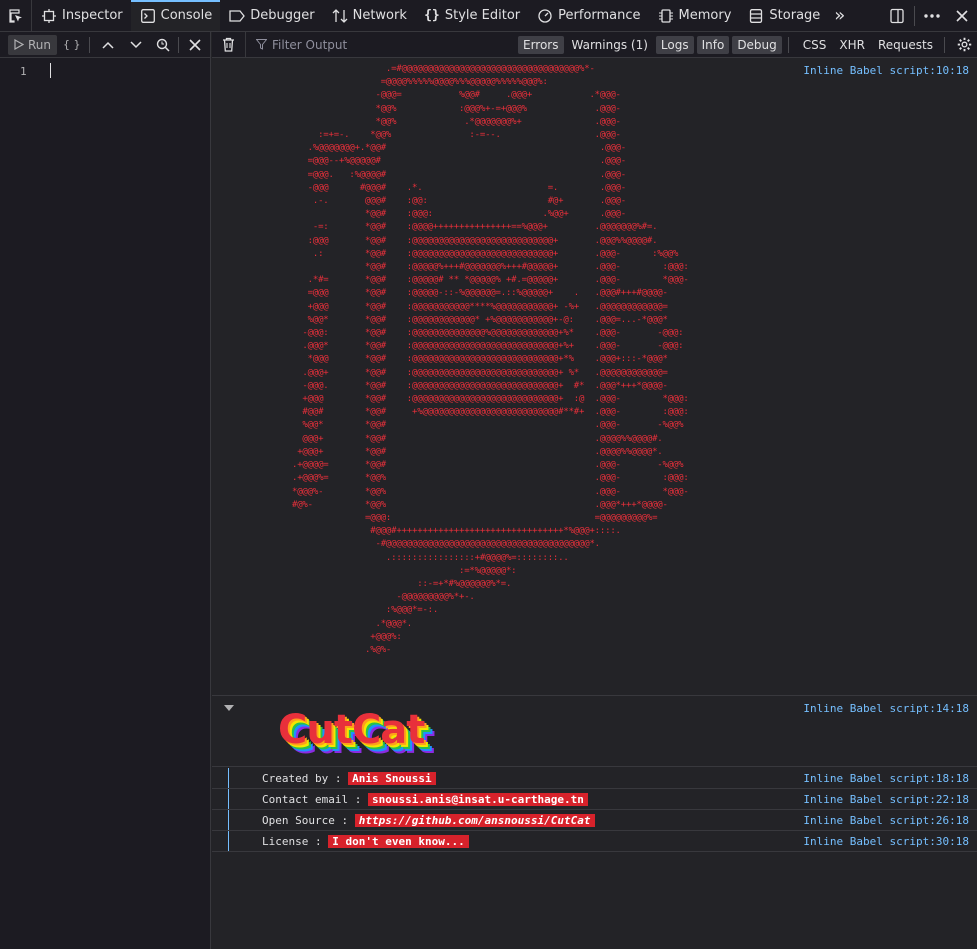  What do you see at coordinates (594, 732) in the screenshot?
I see `console-group-header: CutCat Inline Babel script:14:18` at bounding box center [594, 732].